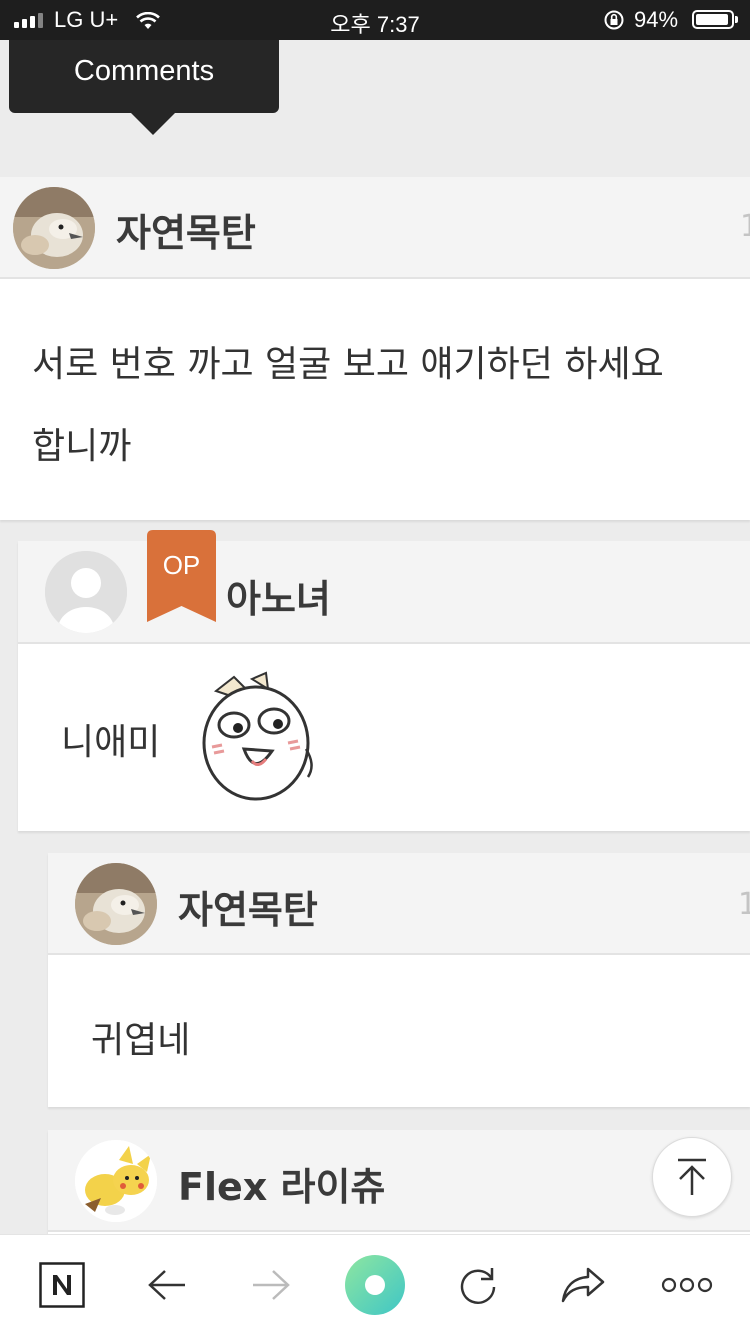 The height and width of the screenshot is (1335, 750). I want to click on comment-text: 귀엽네, so click(141, 1040).